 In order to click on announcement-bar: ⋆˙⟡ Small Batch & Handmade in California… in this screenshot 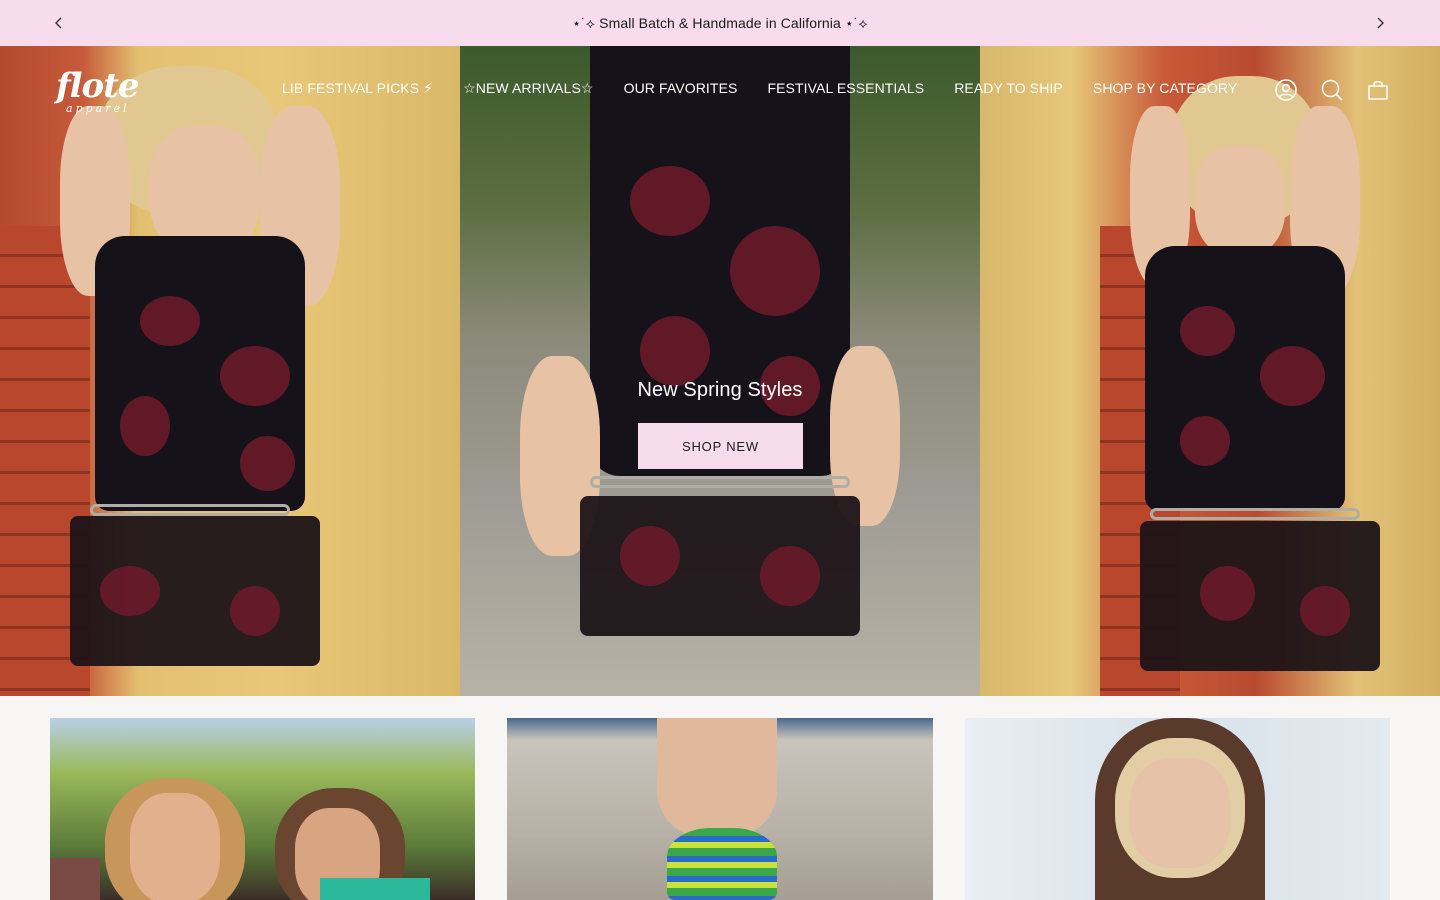, I will do `click(720, 23)`.